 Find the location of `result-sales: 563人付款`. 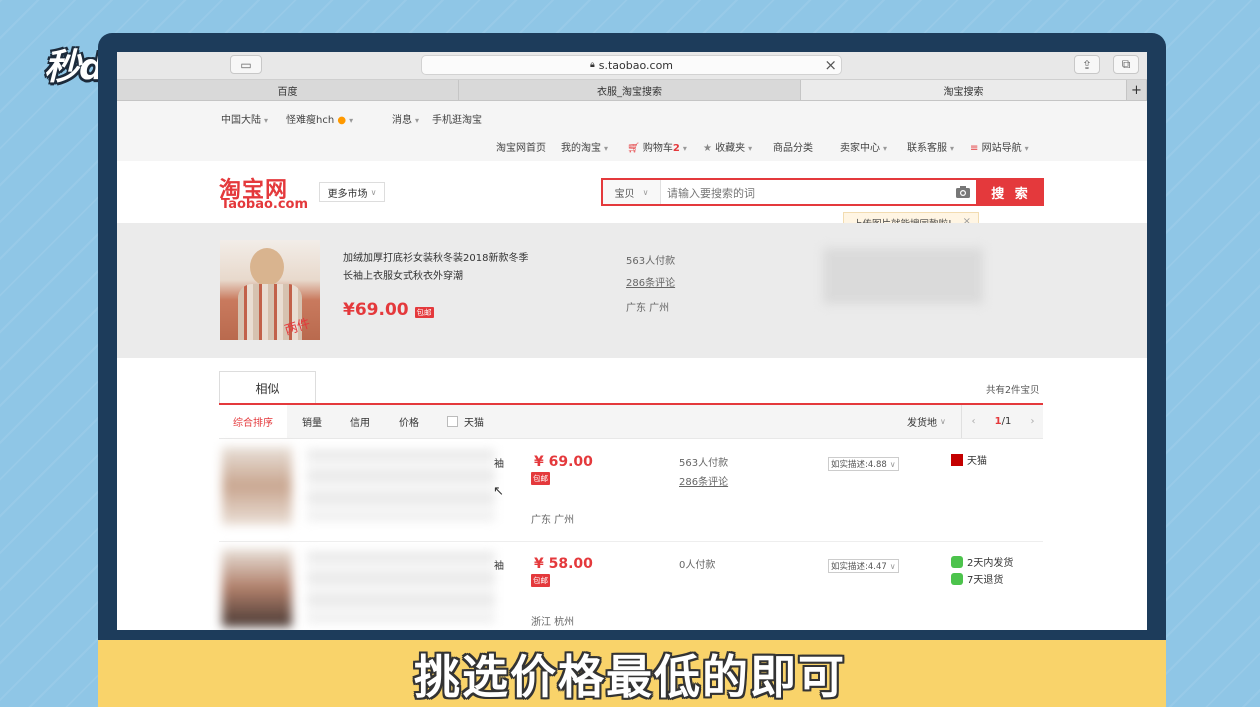

result-sales: 563人付款 is located at coordinates (704, 463).